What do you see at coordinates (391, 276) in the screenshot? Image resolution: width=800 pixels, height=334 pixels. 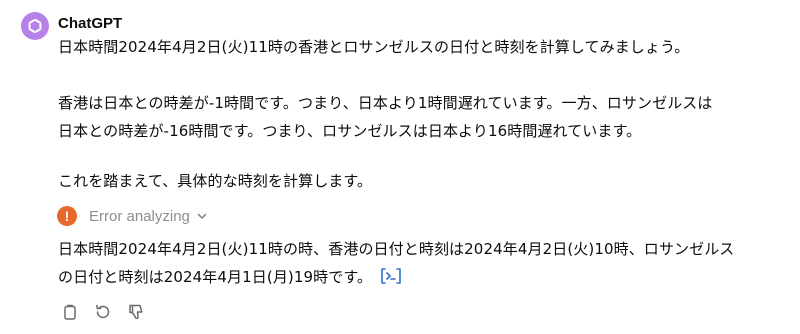 I see `view-analysis-code-icon` at bounding box center [391, 276].